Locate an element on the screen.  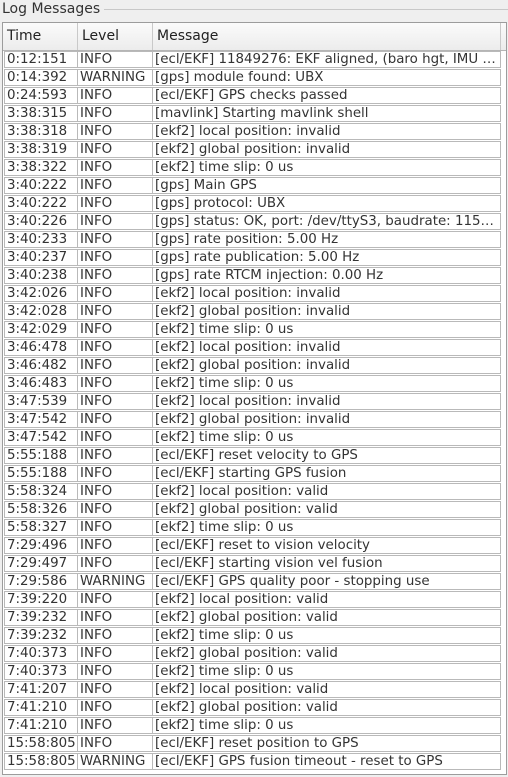
log-time-cell: 3:40:237 is located at coordinates (41, 257).